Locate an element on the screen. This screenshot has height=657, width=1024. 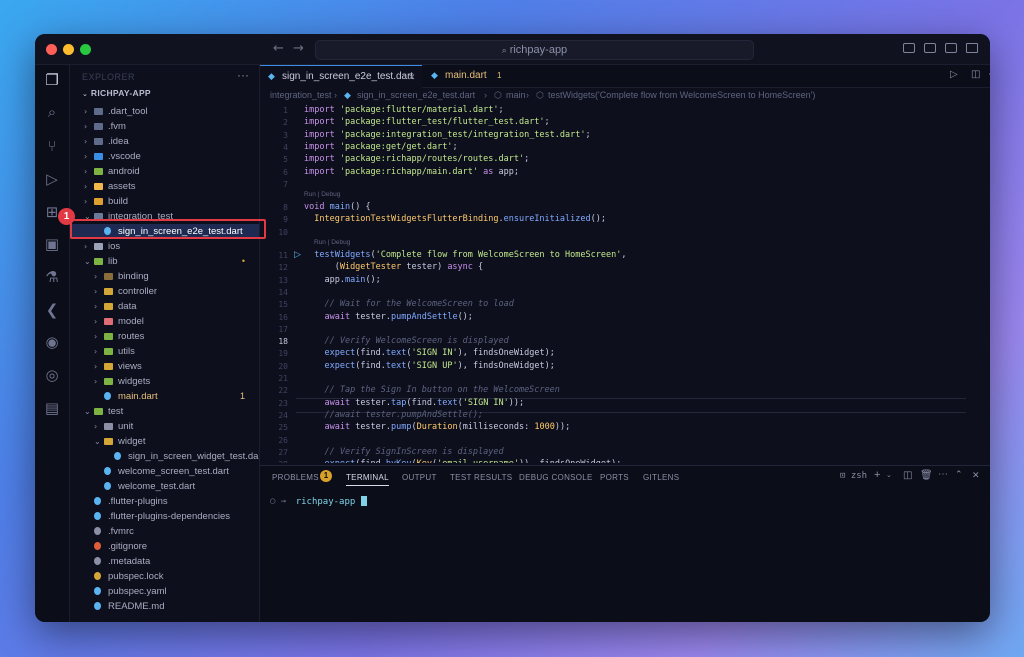
file-item: .flutter-plugins-dependencies is located at coordinates (164, 516).